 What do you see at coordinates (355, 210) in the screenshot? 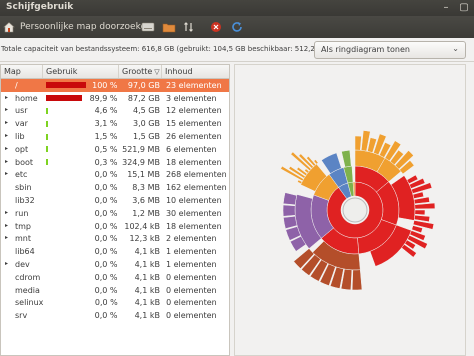
I see `ring-center` at bounding box center [355, 210].